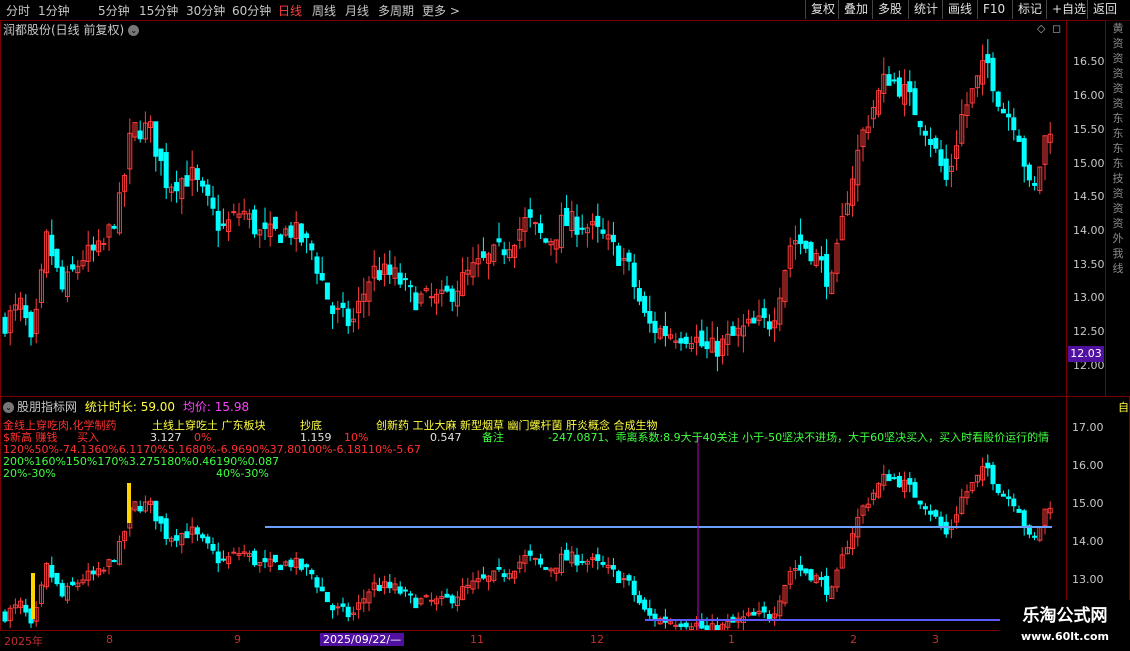 The height and width of the screenshot is (651, 1130). I want to click on indicator-price-label: 15.00, so click(1088, 503).